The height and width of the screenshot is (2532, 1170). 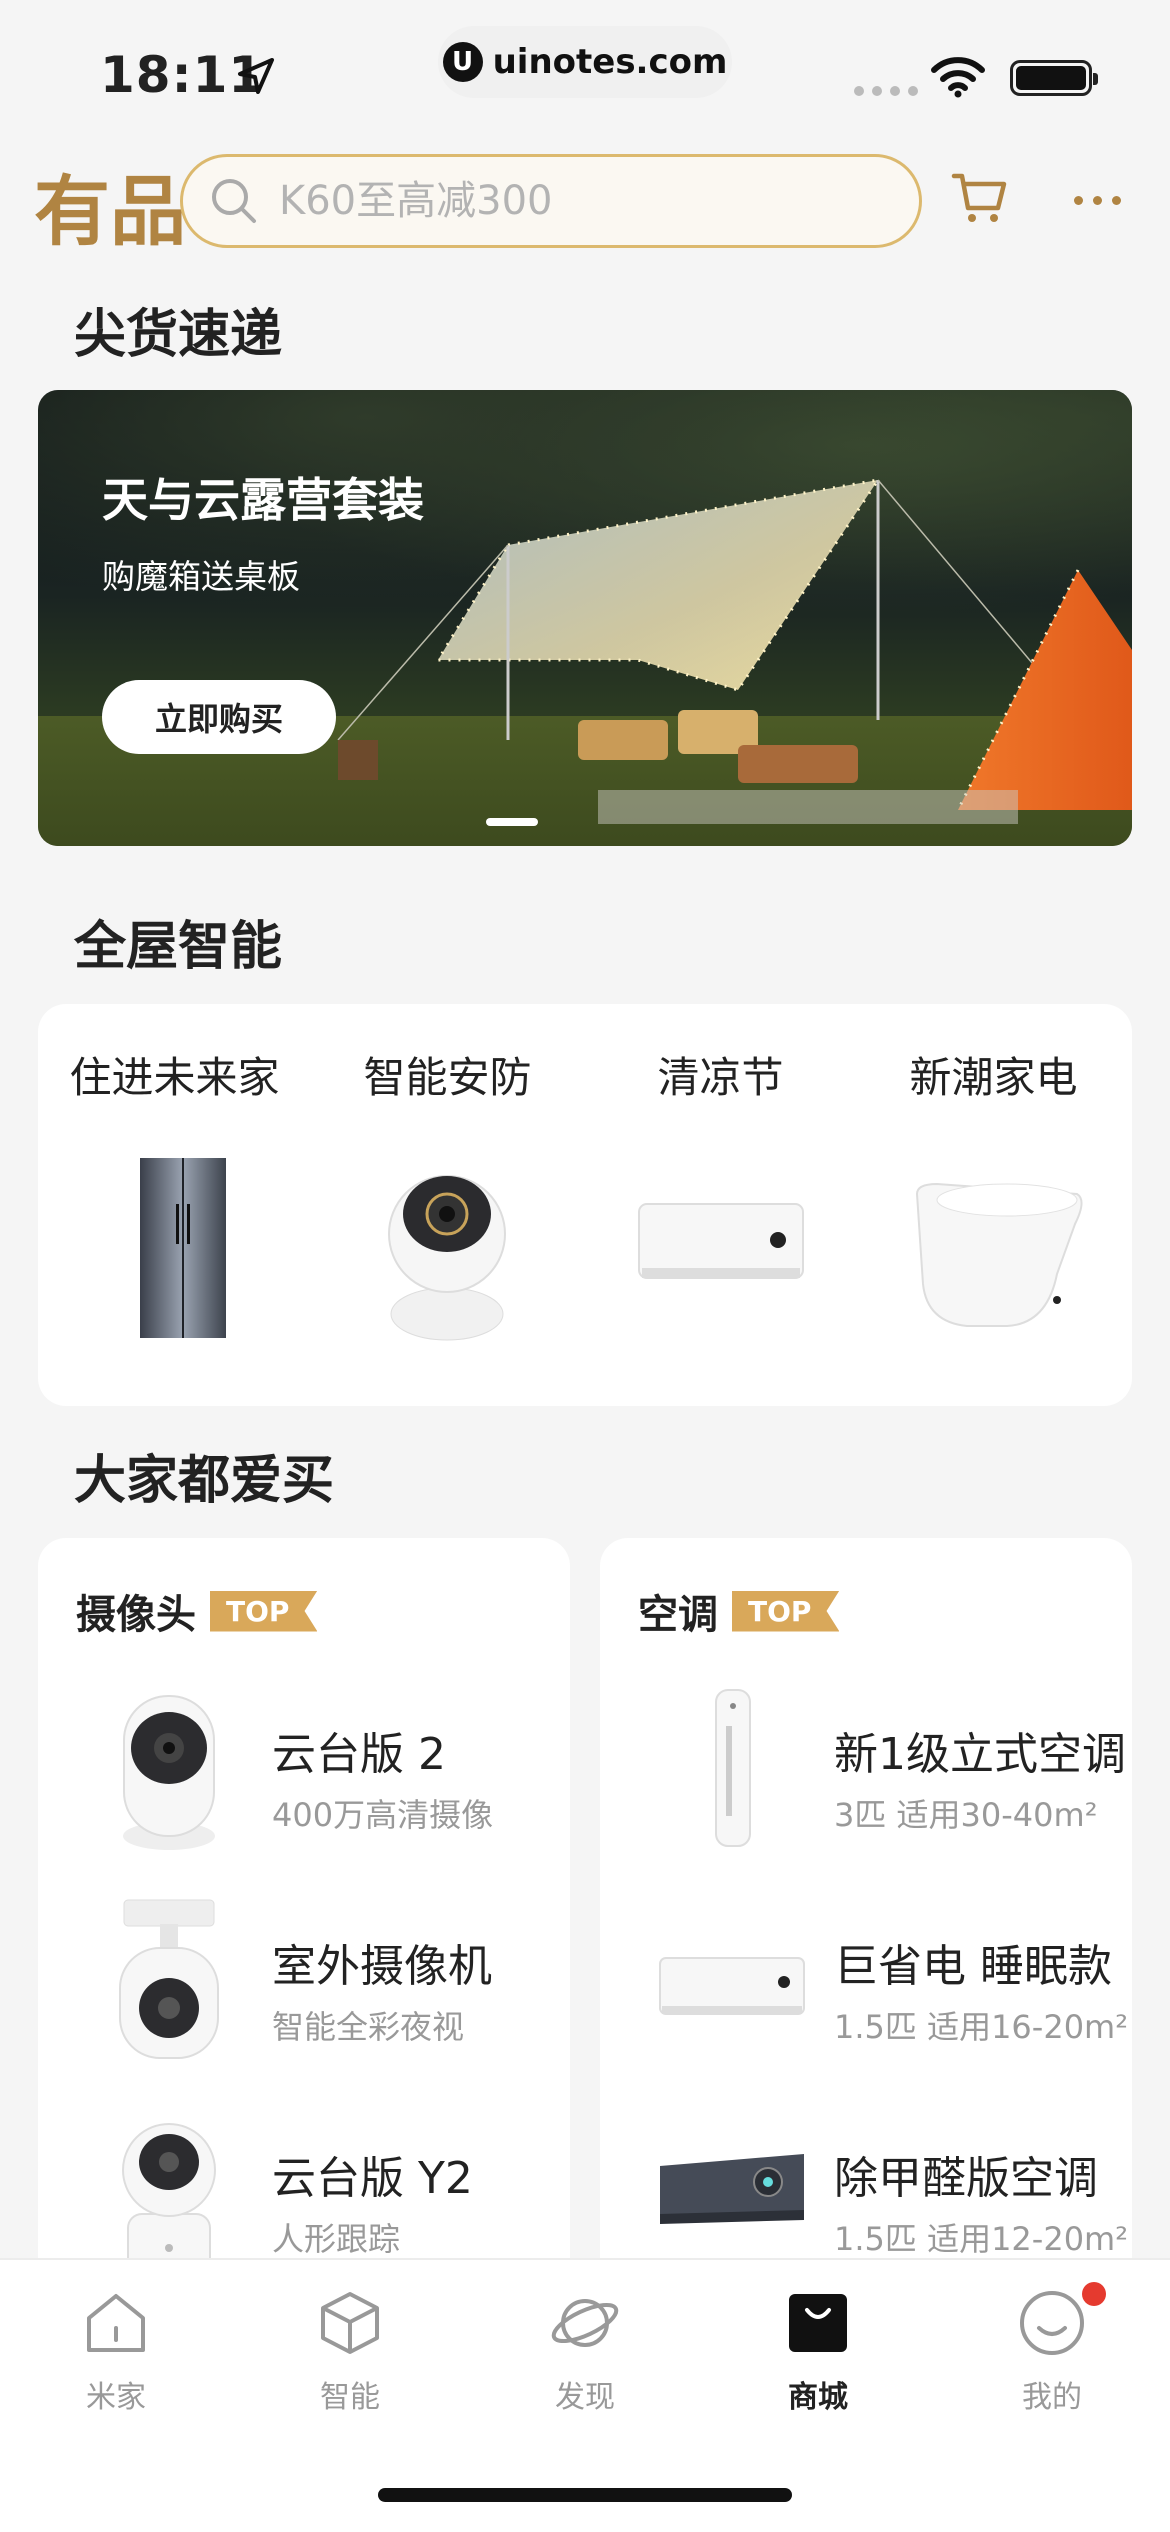 What do you see at coordinates (178, 335) in the screenshot?
I see `section-title-express: 尖货速递` at bounding box center [178, 335].